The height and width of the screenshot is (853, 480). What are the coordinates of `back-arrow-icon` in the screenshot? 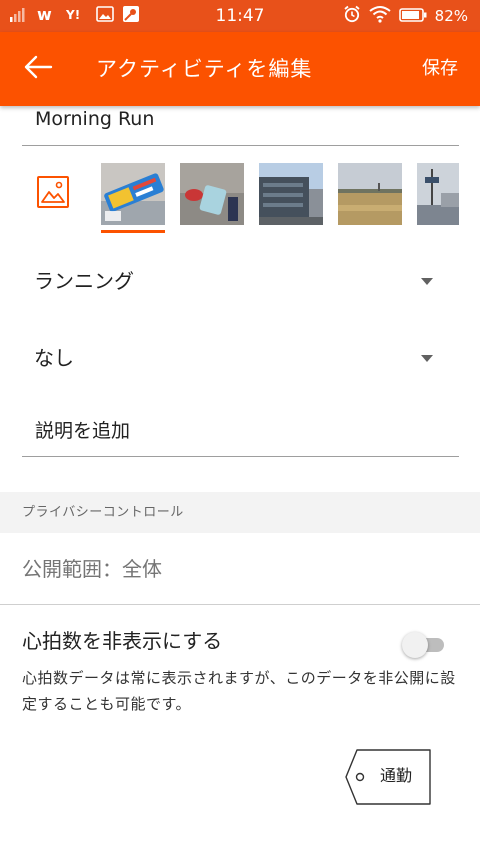 It's located at (38, 69).